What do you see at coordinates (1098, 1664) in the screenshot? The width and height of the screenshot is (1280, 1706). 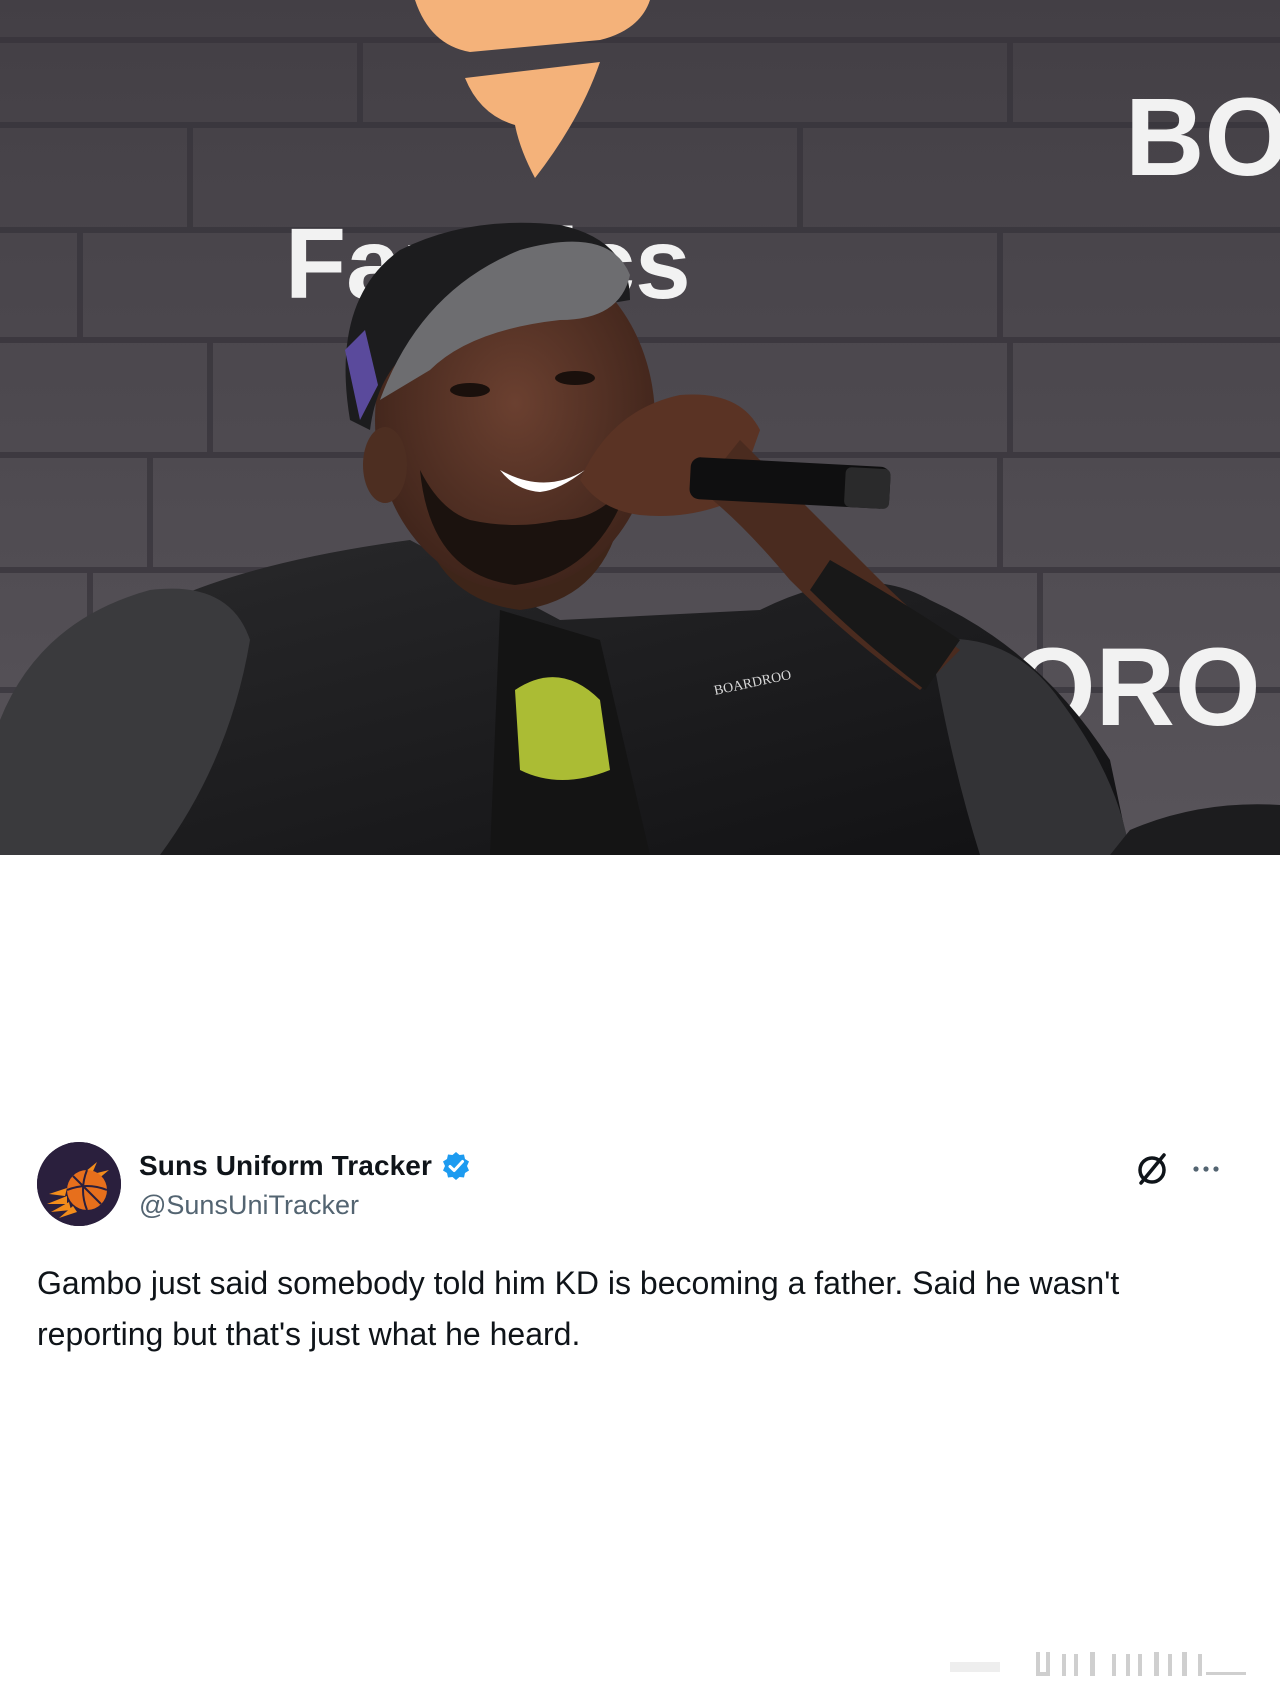 I see `watermark-glyphs` at bounding box center [1098, 1664].